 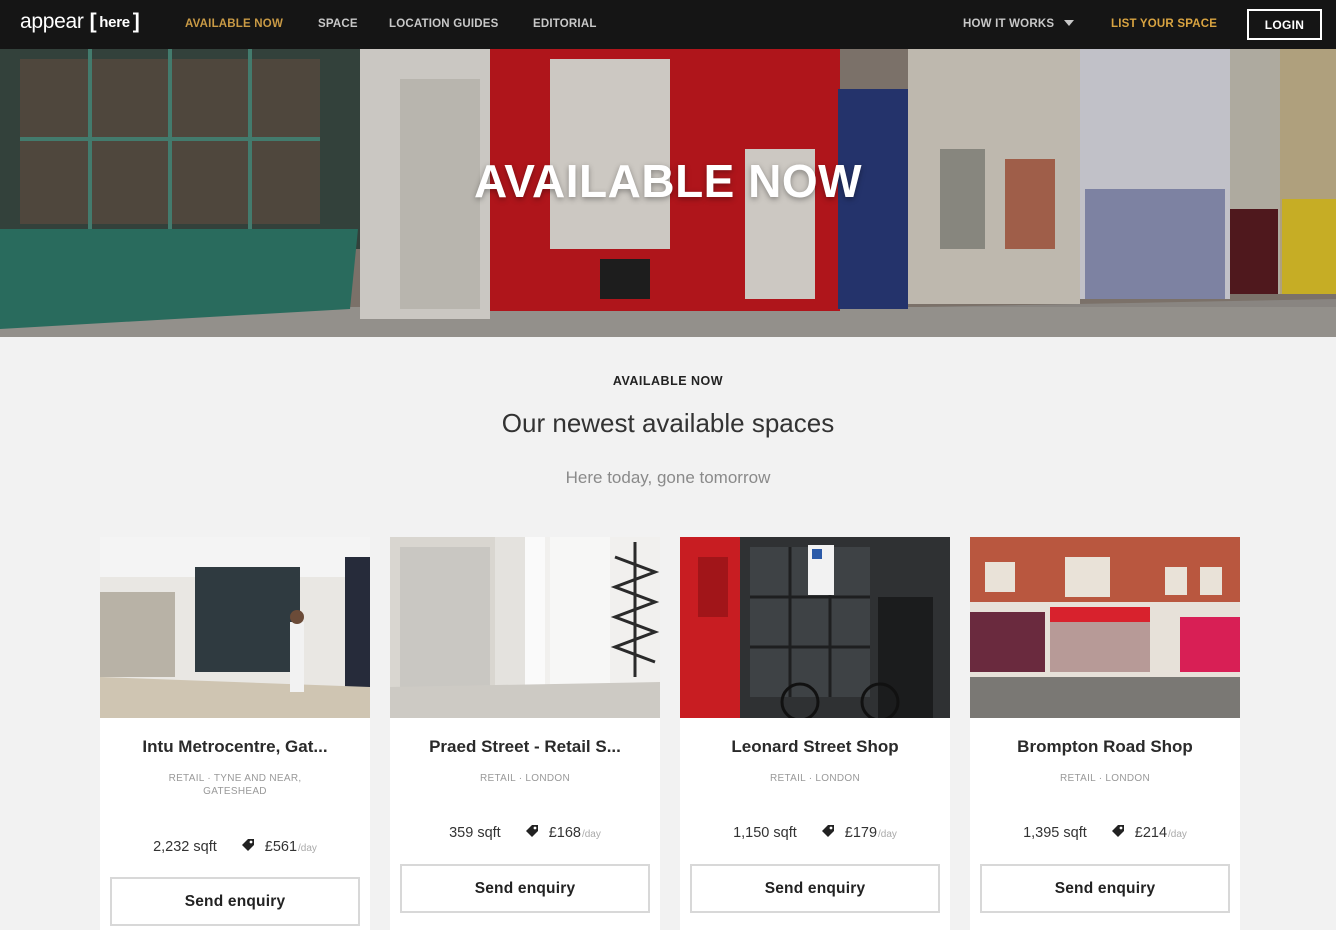 I want to click on listing-stats: 1,150 sqft £179/day, so click(x=815, y=832).